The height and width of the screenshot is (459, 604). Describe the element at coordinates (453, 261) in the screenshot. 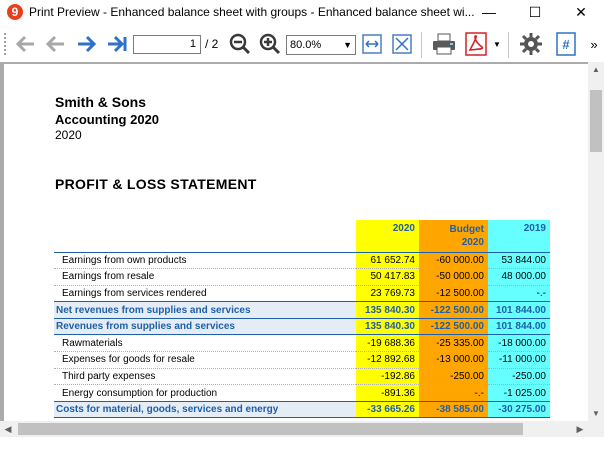

I see `value-budget-2020: -60 000.00` at that location.